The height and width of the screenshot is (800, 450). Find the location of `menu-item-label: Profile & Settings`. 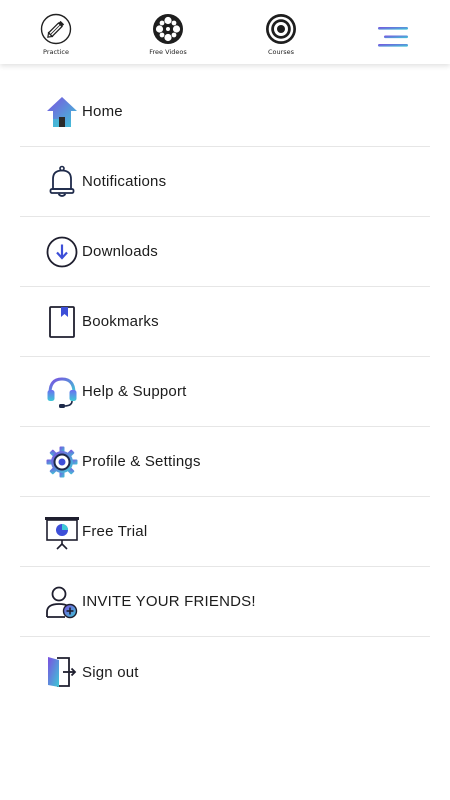

menu-item-label: Profile & Settings is located at coordinates (141, 461).